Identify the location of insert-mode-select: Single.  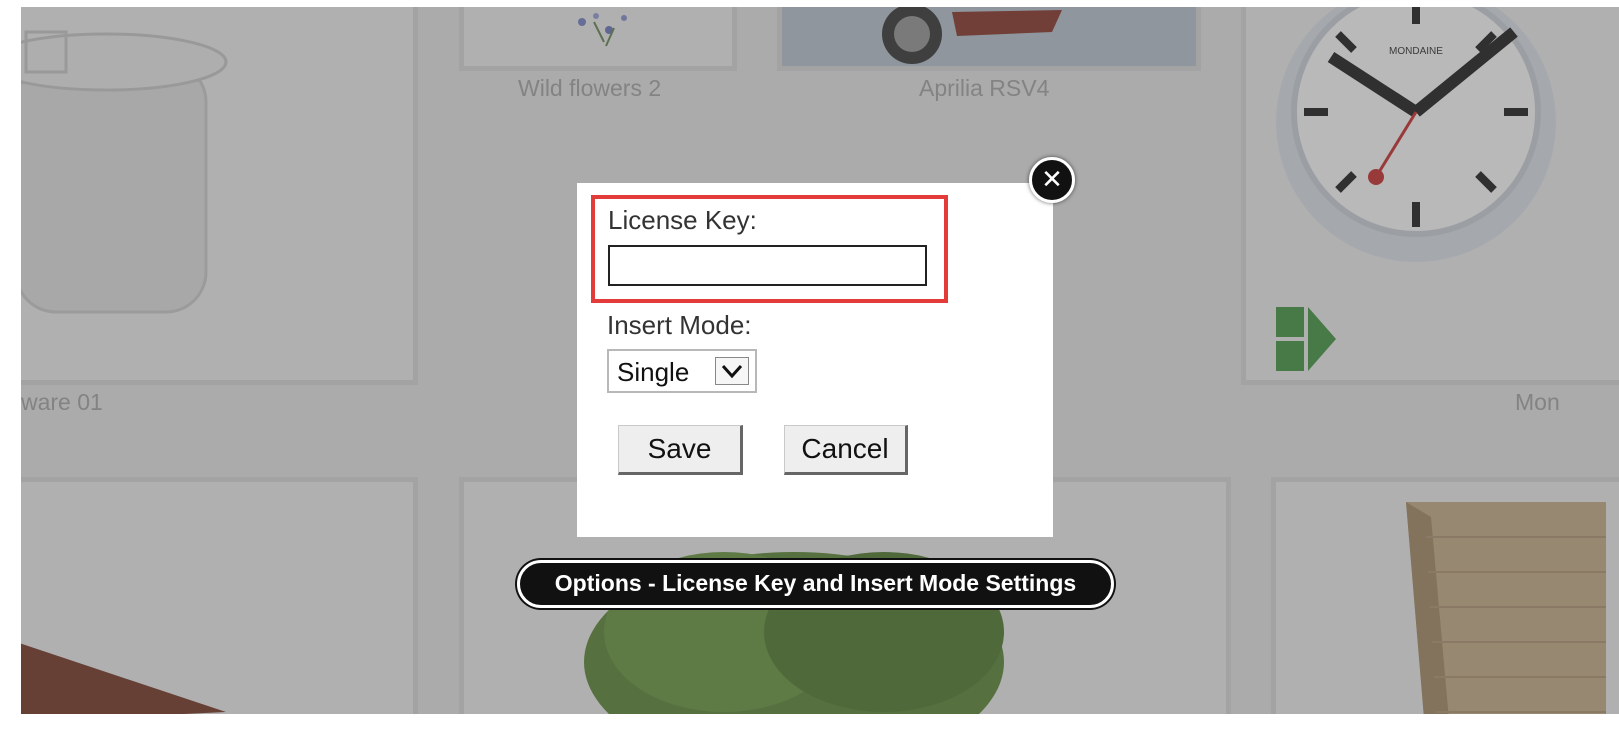
(682, 371).